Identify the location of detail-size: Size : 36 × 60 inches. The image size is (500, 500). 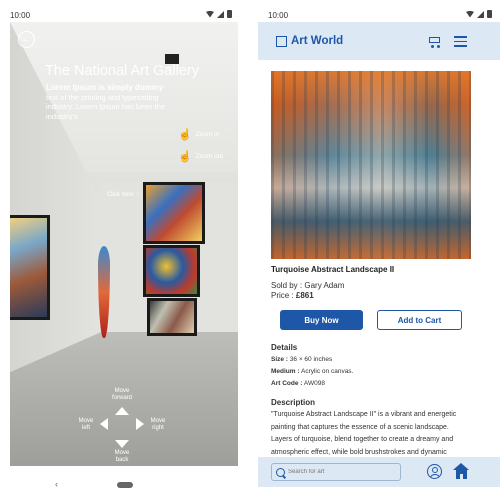
(302, 359).